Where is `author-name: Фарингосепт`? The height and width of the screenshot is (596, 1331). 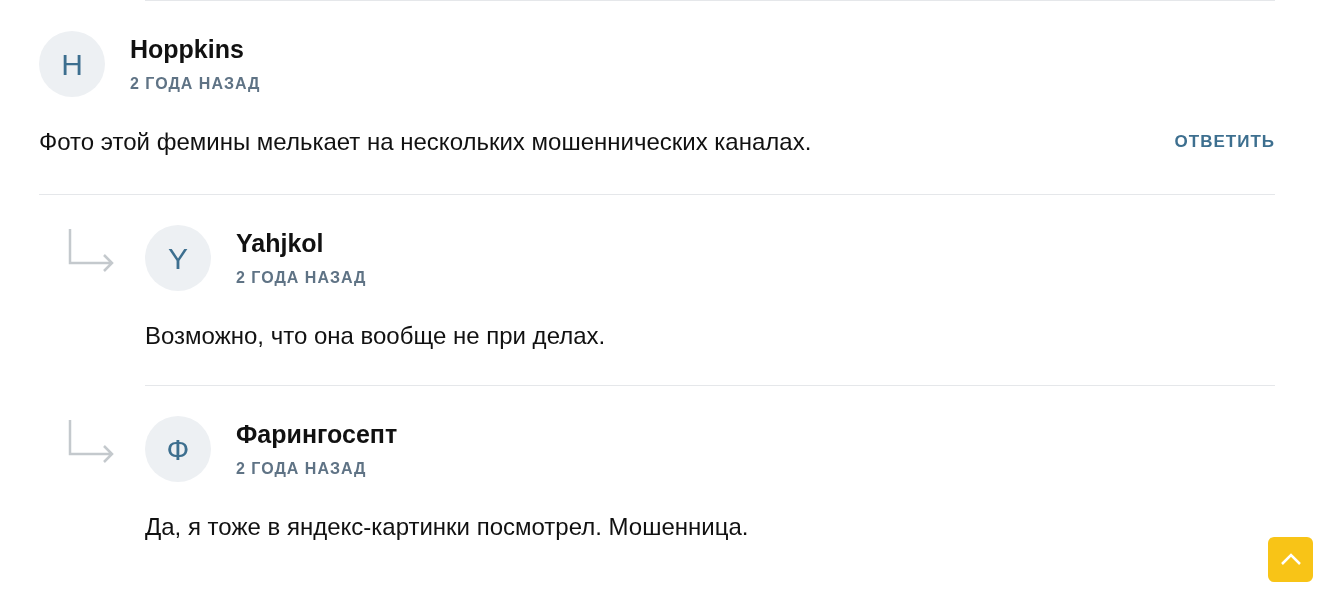 author-name: Фарингосепт is located at coordinates (317, 434).